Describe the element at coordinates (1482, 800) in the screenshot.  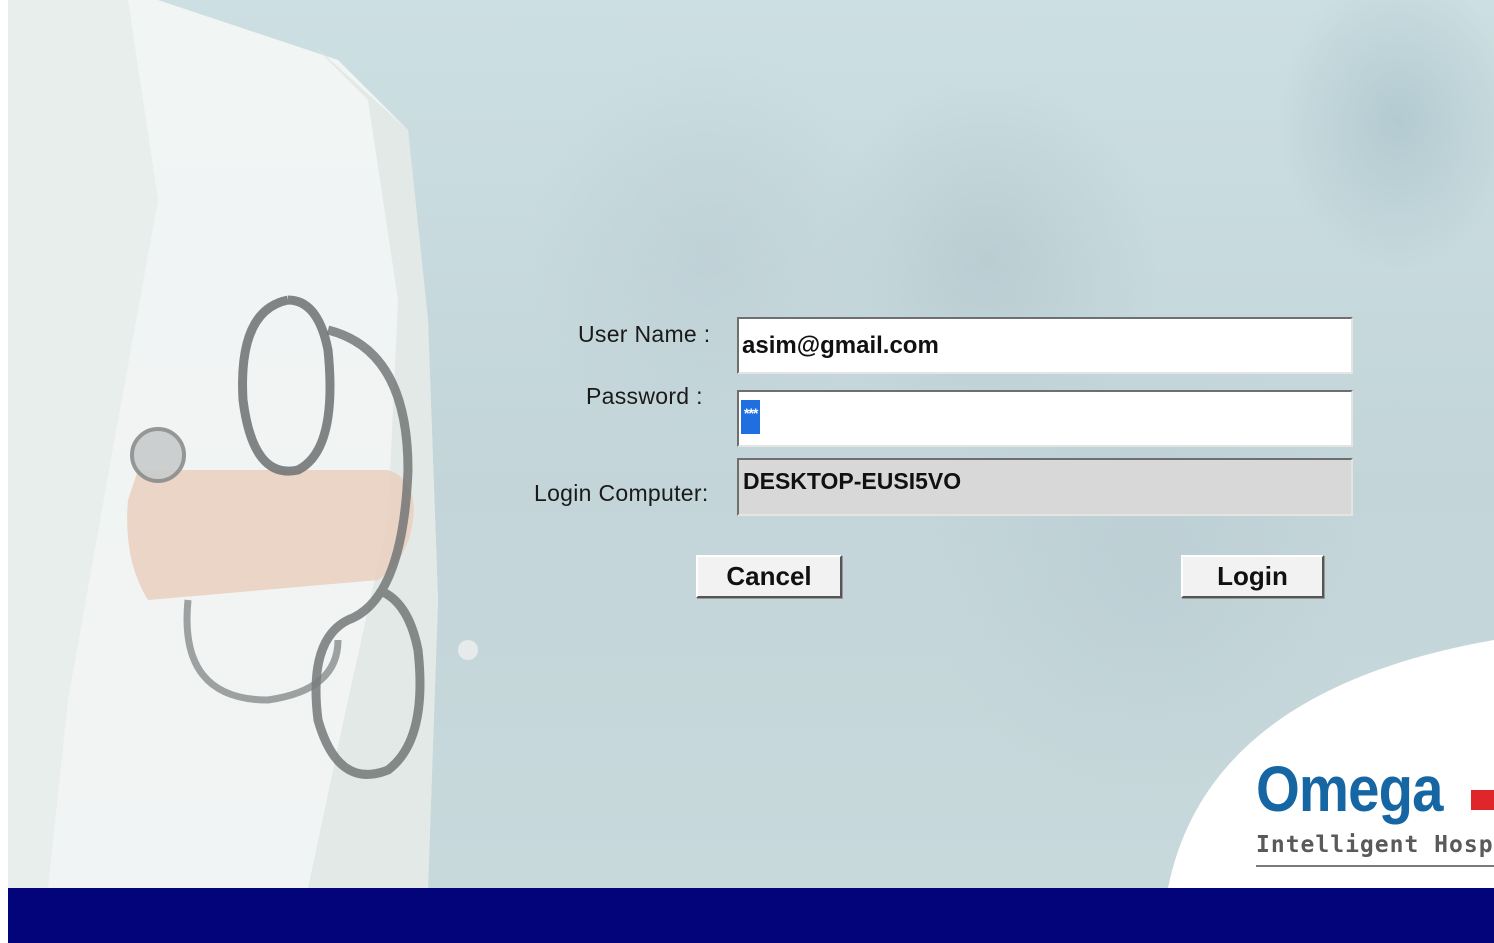
I see `logo-accent` at that location.